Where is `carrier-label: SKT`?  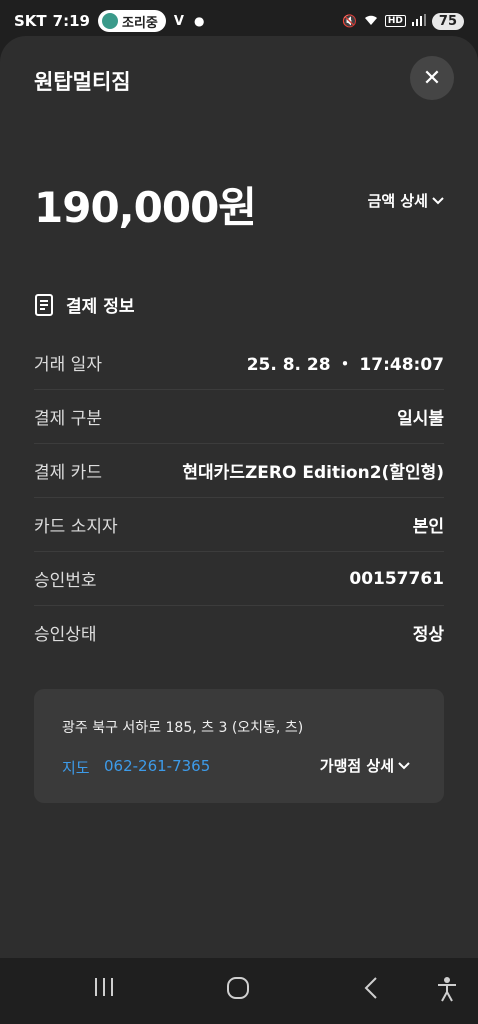 carrier-label: SKT is located at coordinates (30, 21).